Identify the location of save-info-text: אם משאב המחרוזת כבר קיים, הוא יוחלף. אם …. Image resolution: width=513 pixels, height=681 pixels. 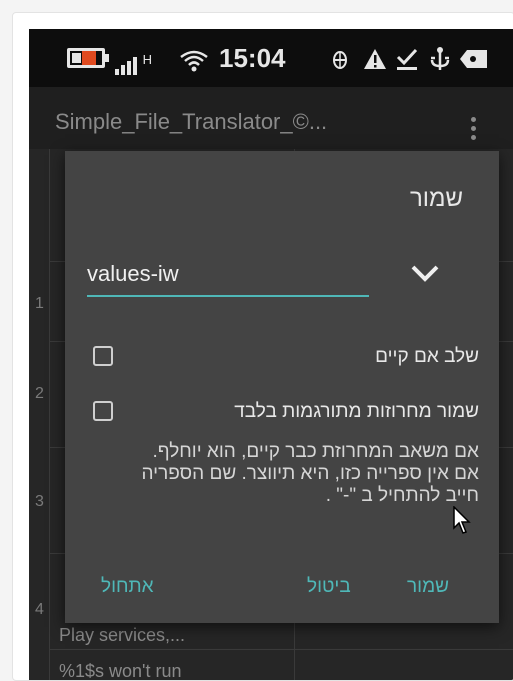
(283, 474).